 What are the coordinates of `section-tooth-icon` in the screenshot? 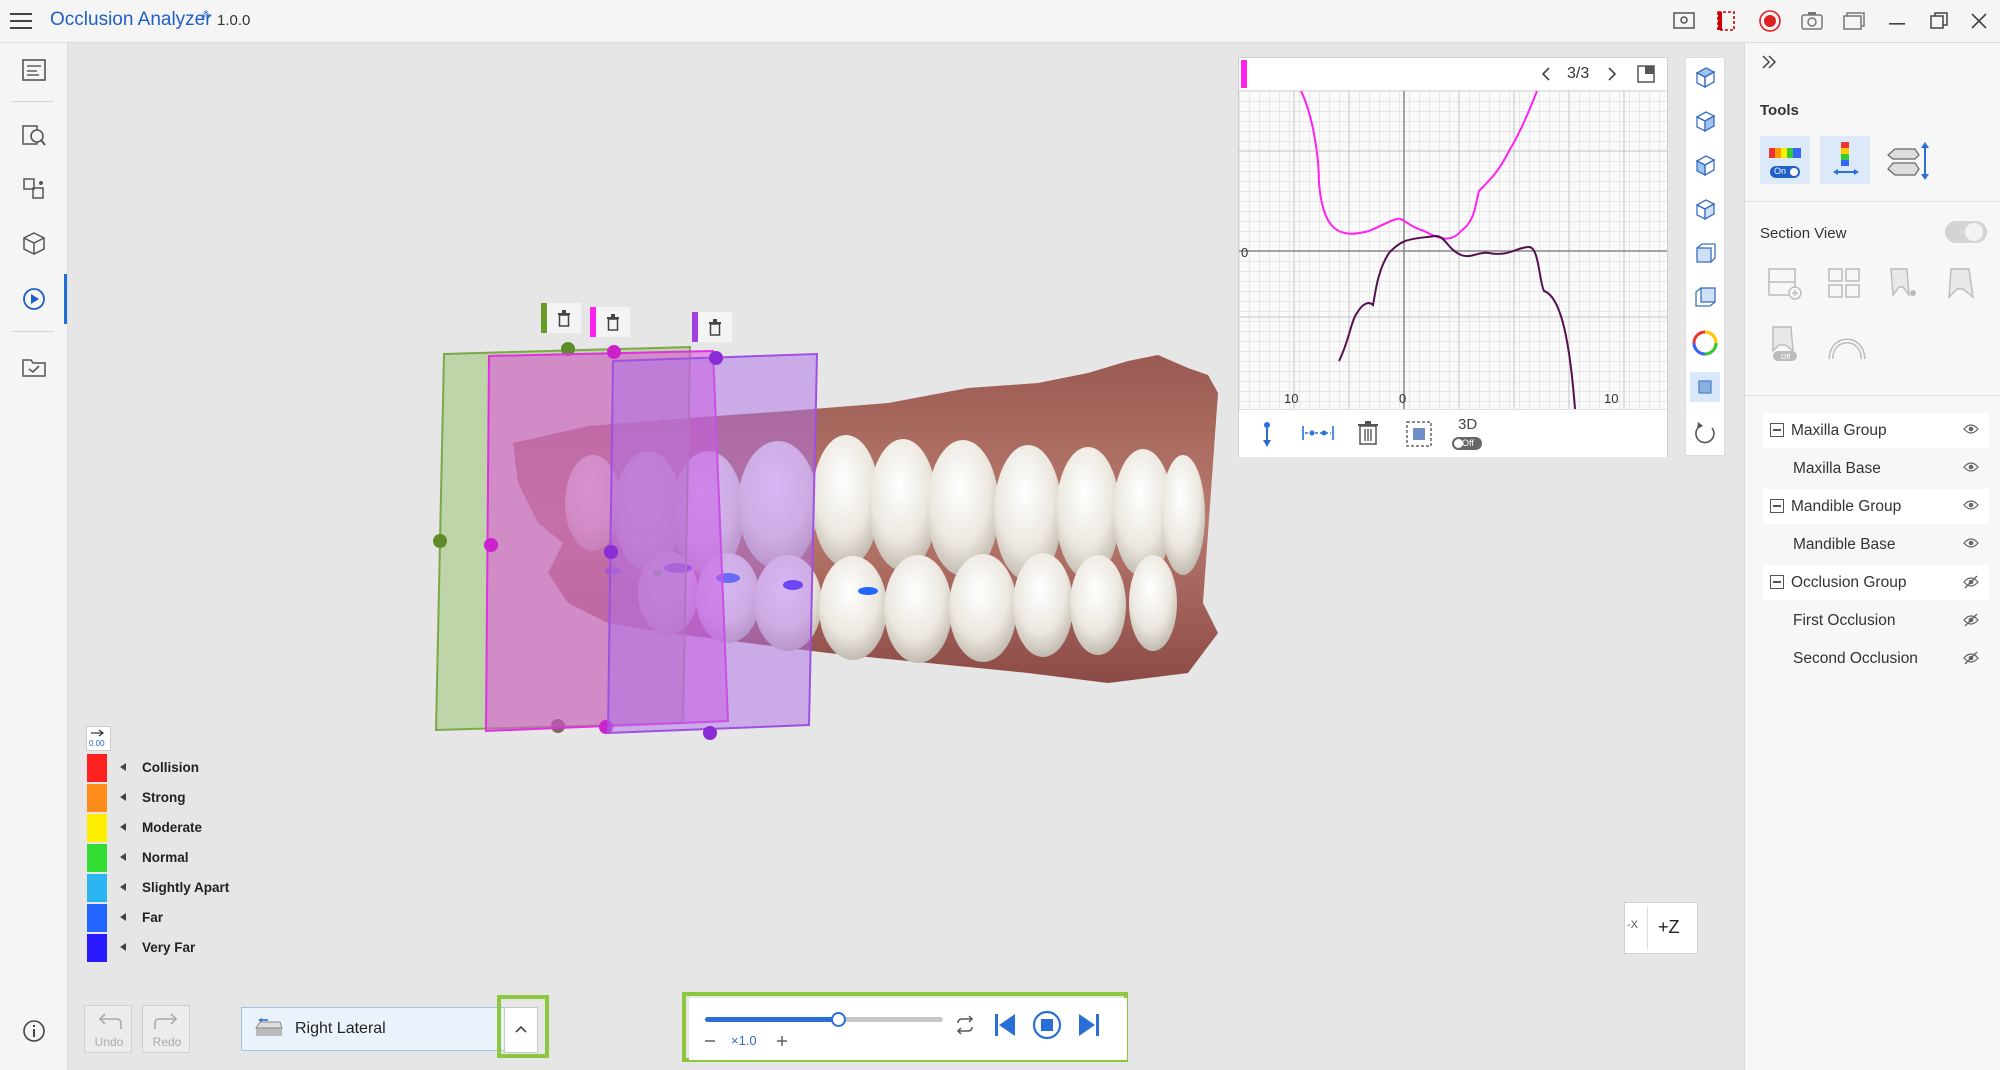 It's located at (1961, 283).